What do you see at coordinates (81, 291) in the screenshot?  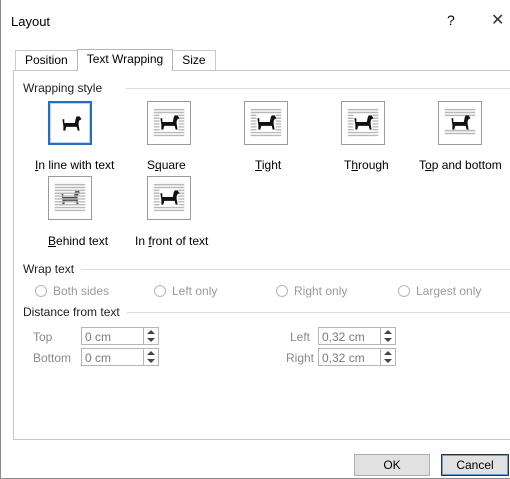 I see `radio-label: Both sides` at bounding box center [81, 291].